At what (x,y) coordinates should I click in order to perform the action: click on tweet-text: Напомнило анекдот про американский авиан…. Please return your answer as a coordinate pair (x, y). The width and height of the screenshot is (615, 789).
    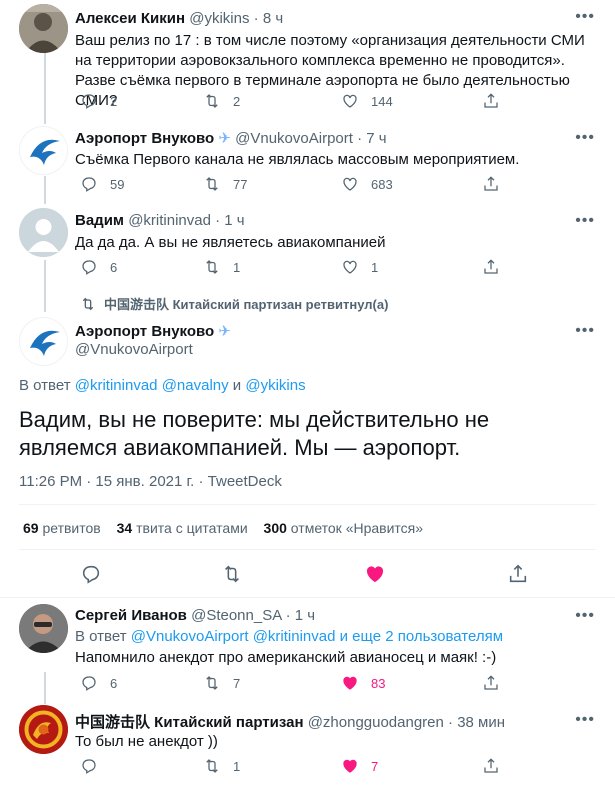
    Looking at the image, I should click on (286, 657).